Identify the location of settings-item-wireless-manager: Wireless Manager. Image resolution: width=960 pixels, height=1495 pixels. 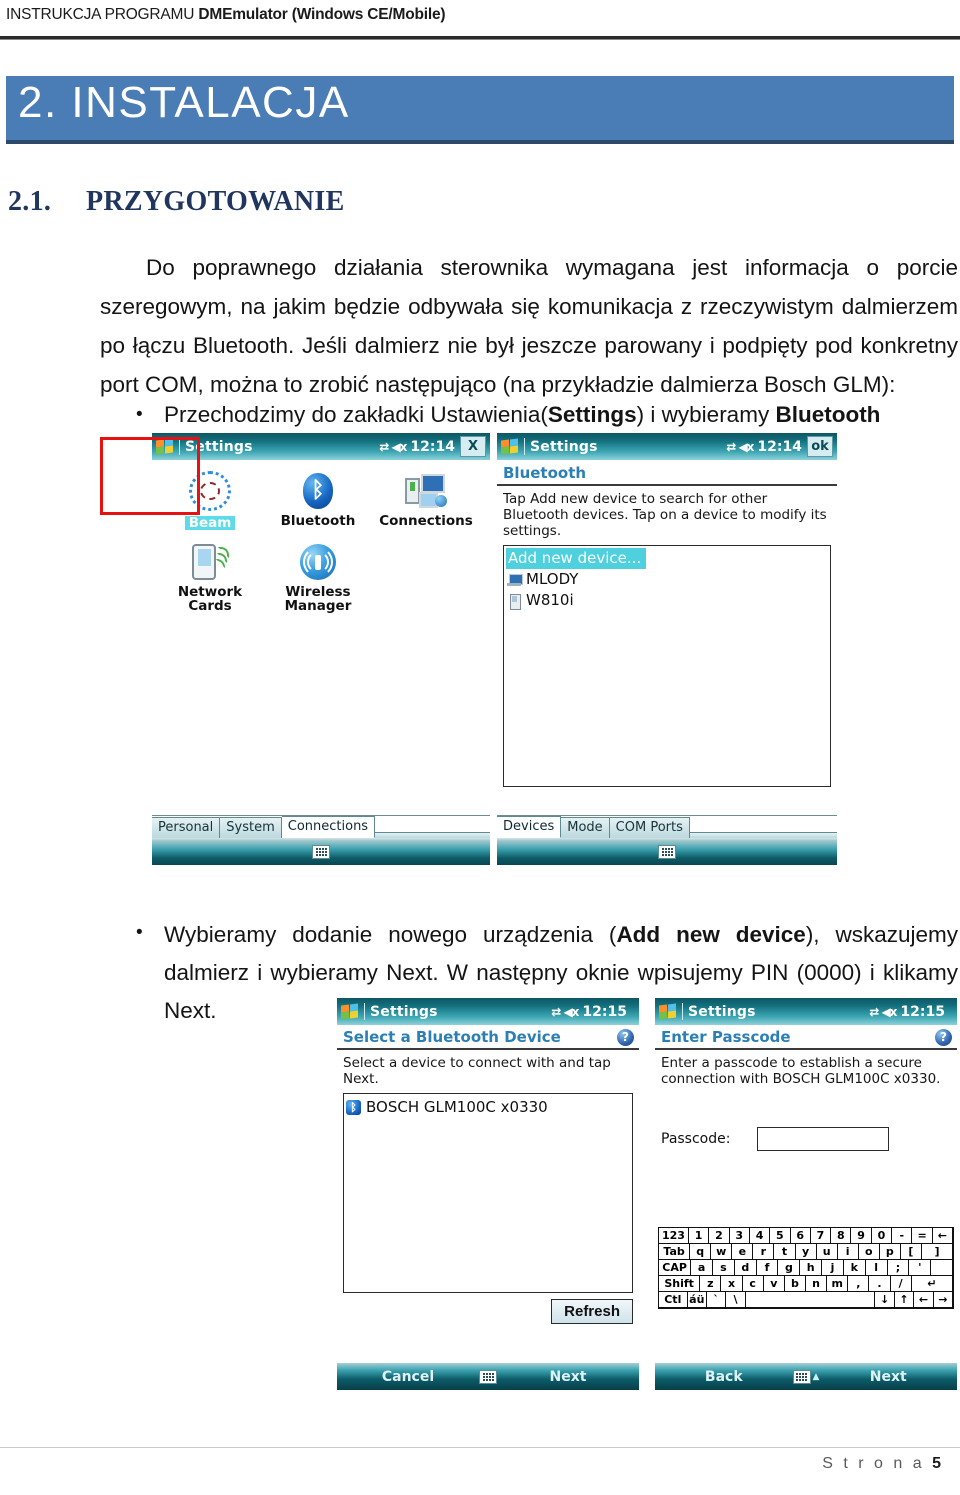
(318, 575).